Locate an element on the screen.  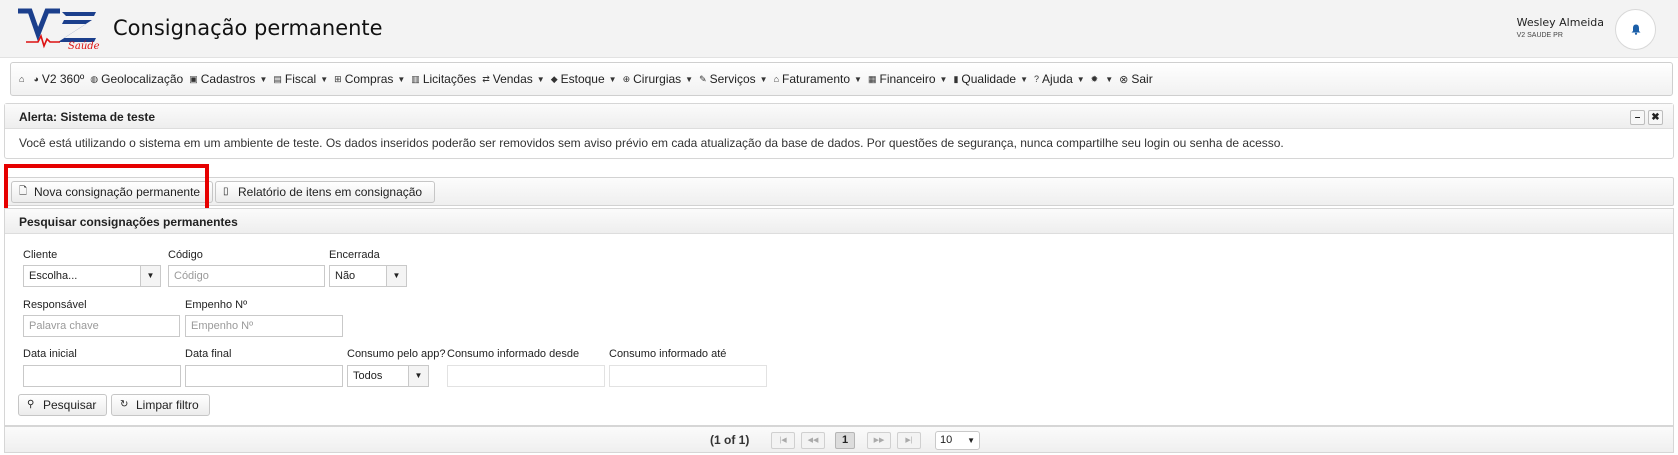
menu-estoque: ◆ Estoque ▼ is located at coordinates (584, 79).